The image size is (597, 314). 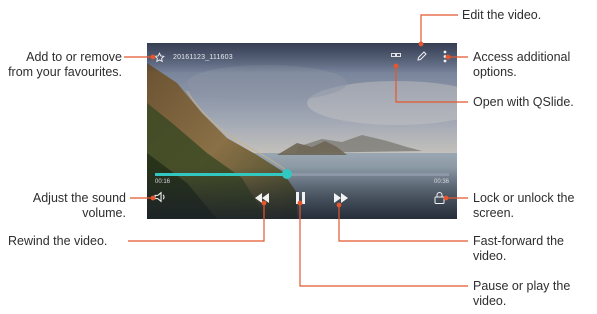 I want to click on file-title: 20161123_111603, so click(x=203, y=57).